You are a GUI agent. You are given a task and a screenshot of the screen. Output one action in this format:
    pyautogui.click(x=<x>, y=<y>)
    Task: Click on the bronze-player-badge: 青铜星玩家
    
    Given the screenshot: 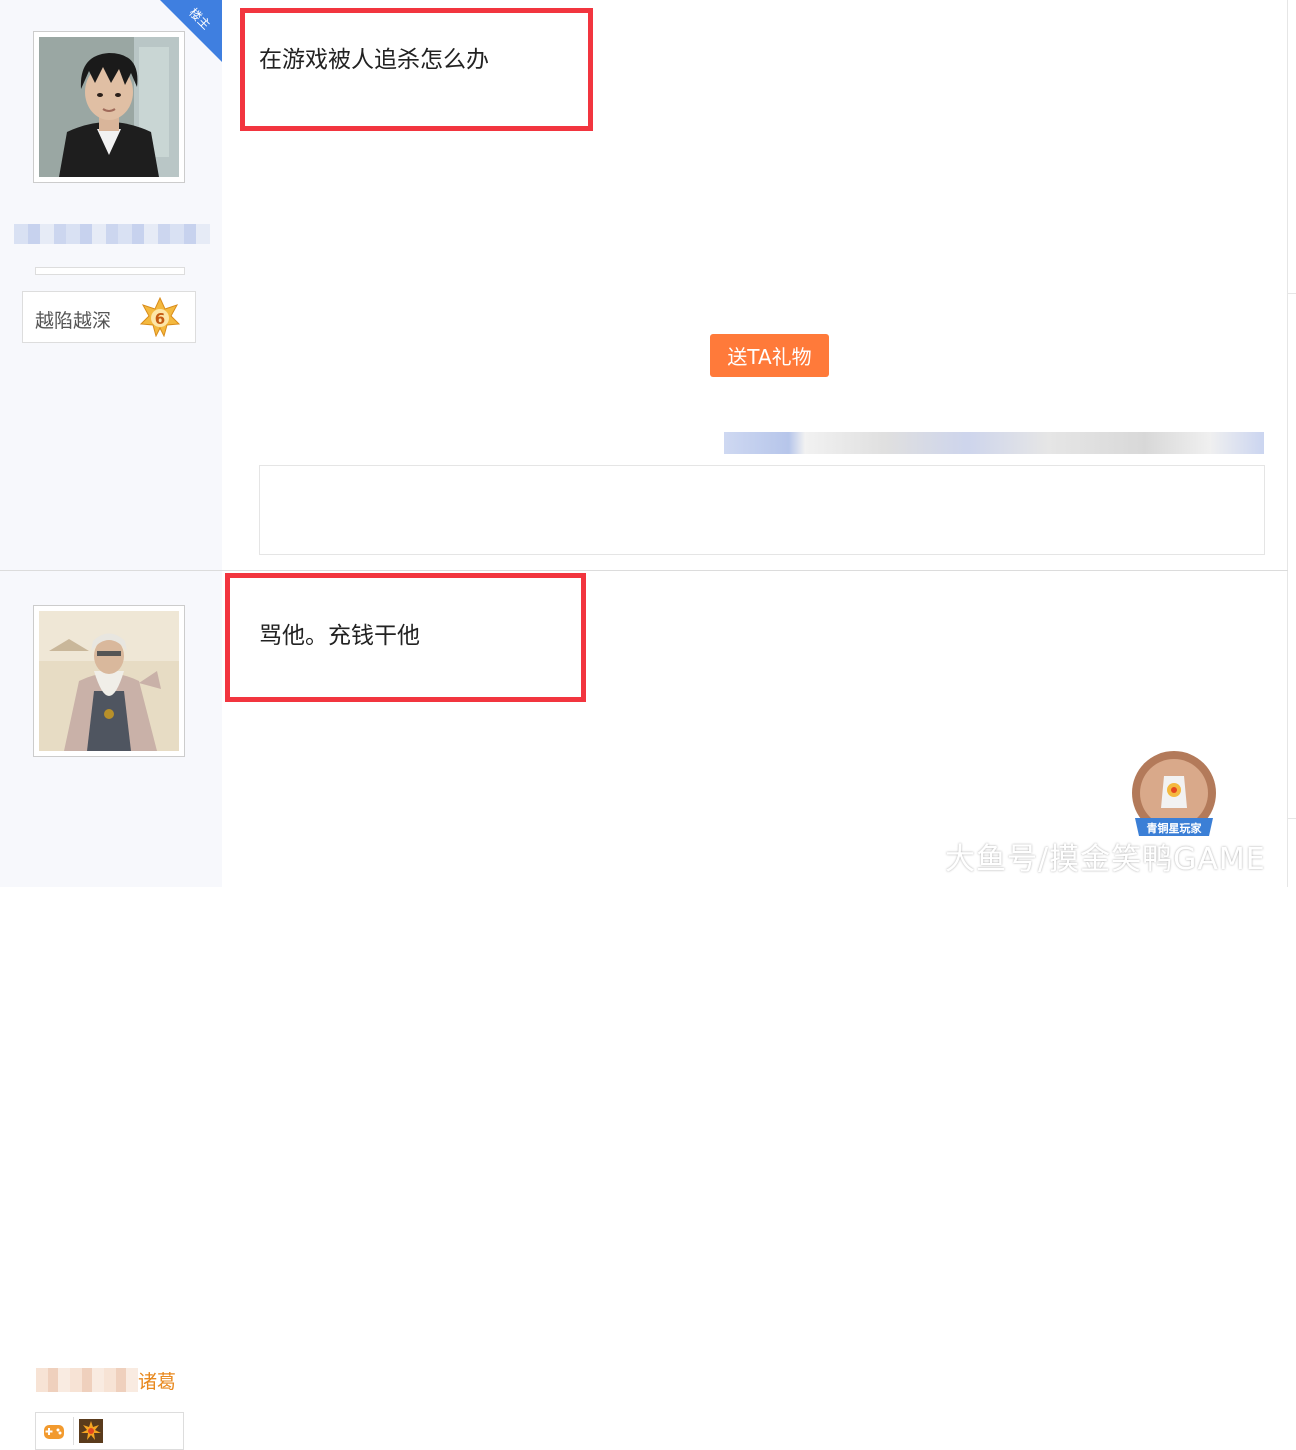 What is the action you would take?
    pyautogui.click(x=1174, y=795)
    